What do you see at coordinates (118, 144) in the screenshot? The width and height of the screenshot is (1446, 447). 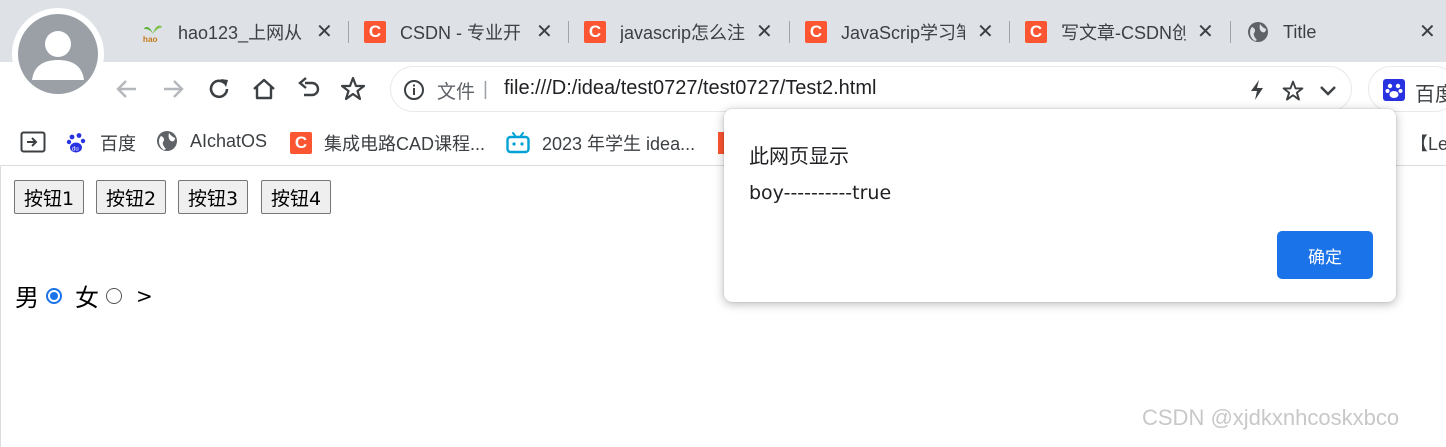 I see `bookmark-label: 百度` at bounding box center [118, 144].